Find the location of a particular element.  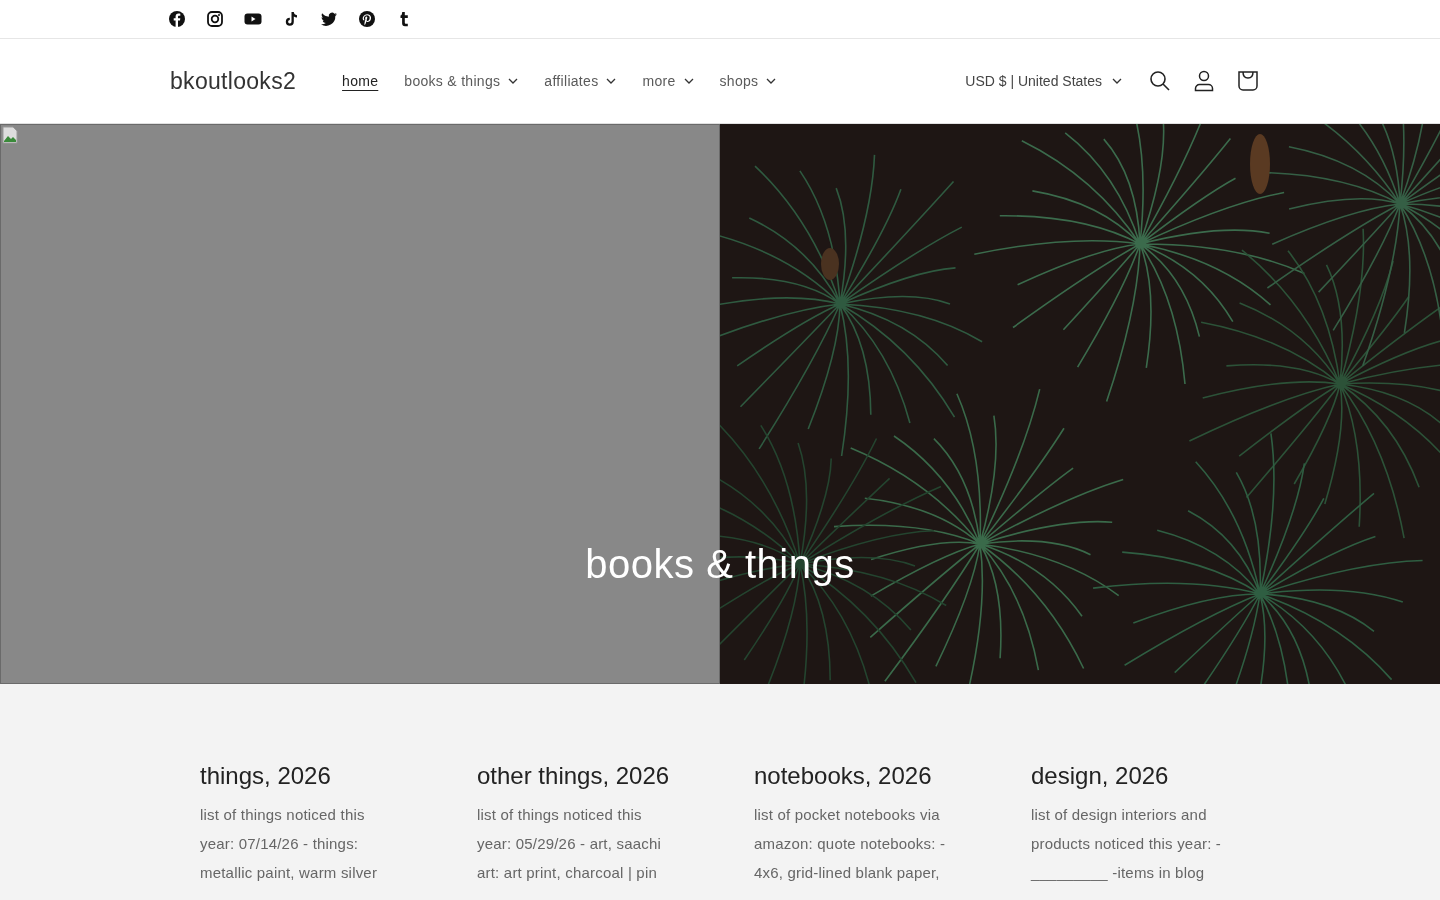

post-title: notebooks, 2026 is located at coordinates (843, 775).